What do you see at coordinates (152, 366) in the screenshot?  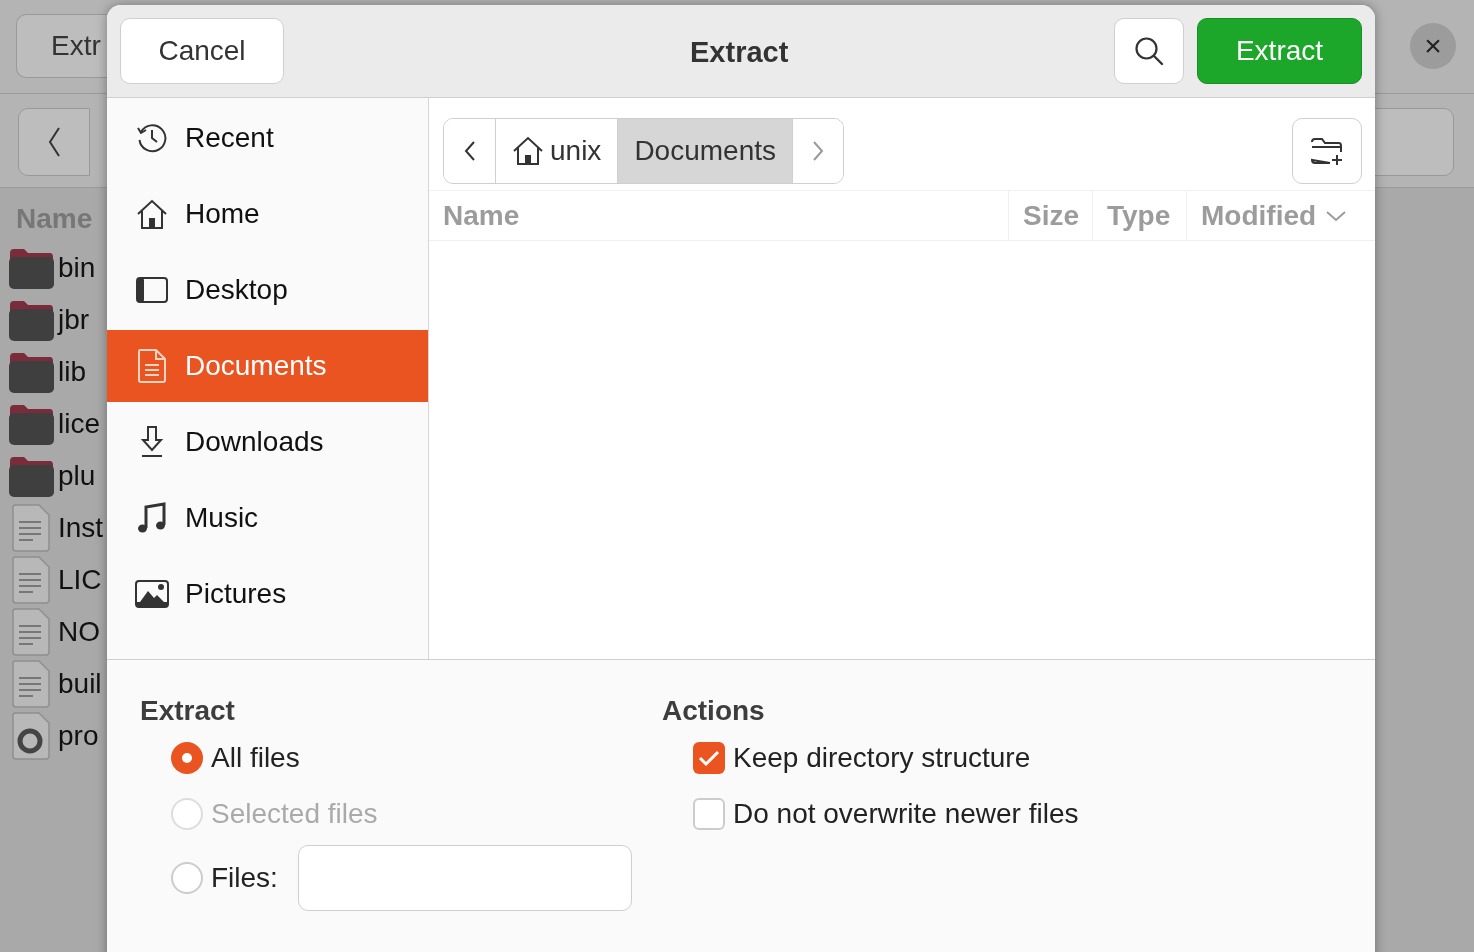 I see `document-icon` at bounding box center [152, 366].